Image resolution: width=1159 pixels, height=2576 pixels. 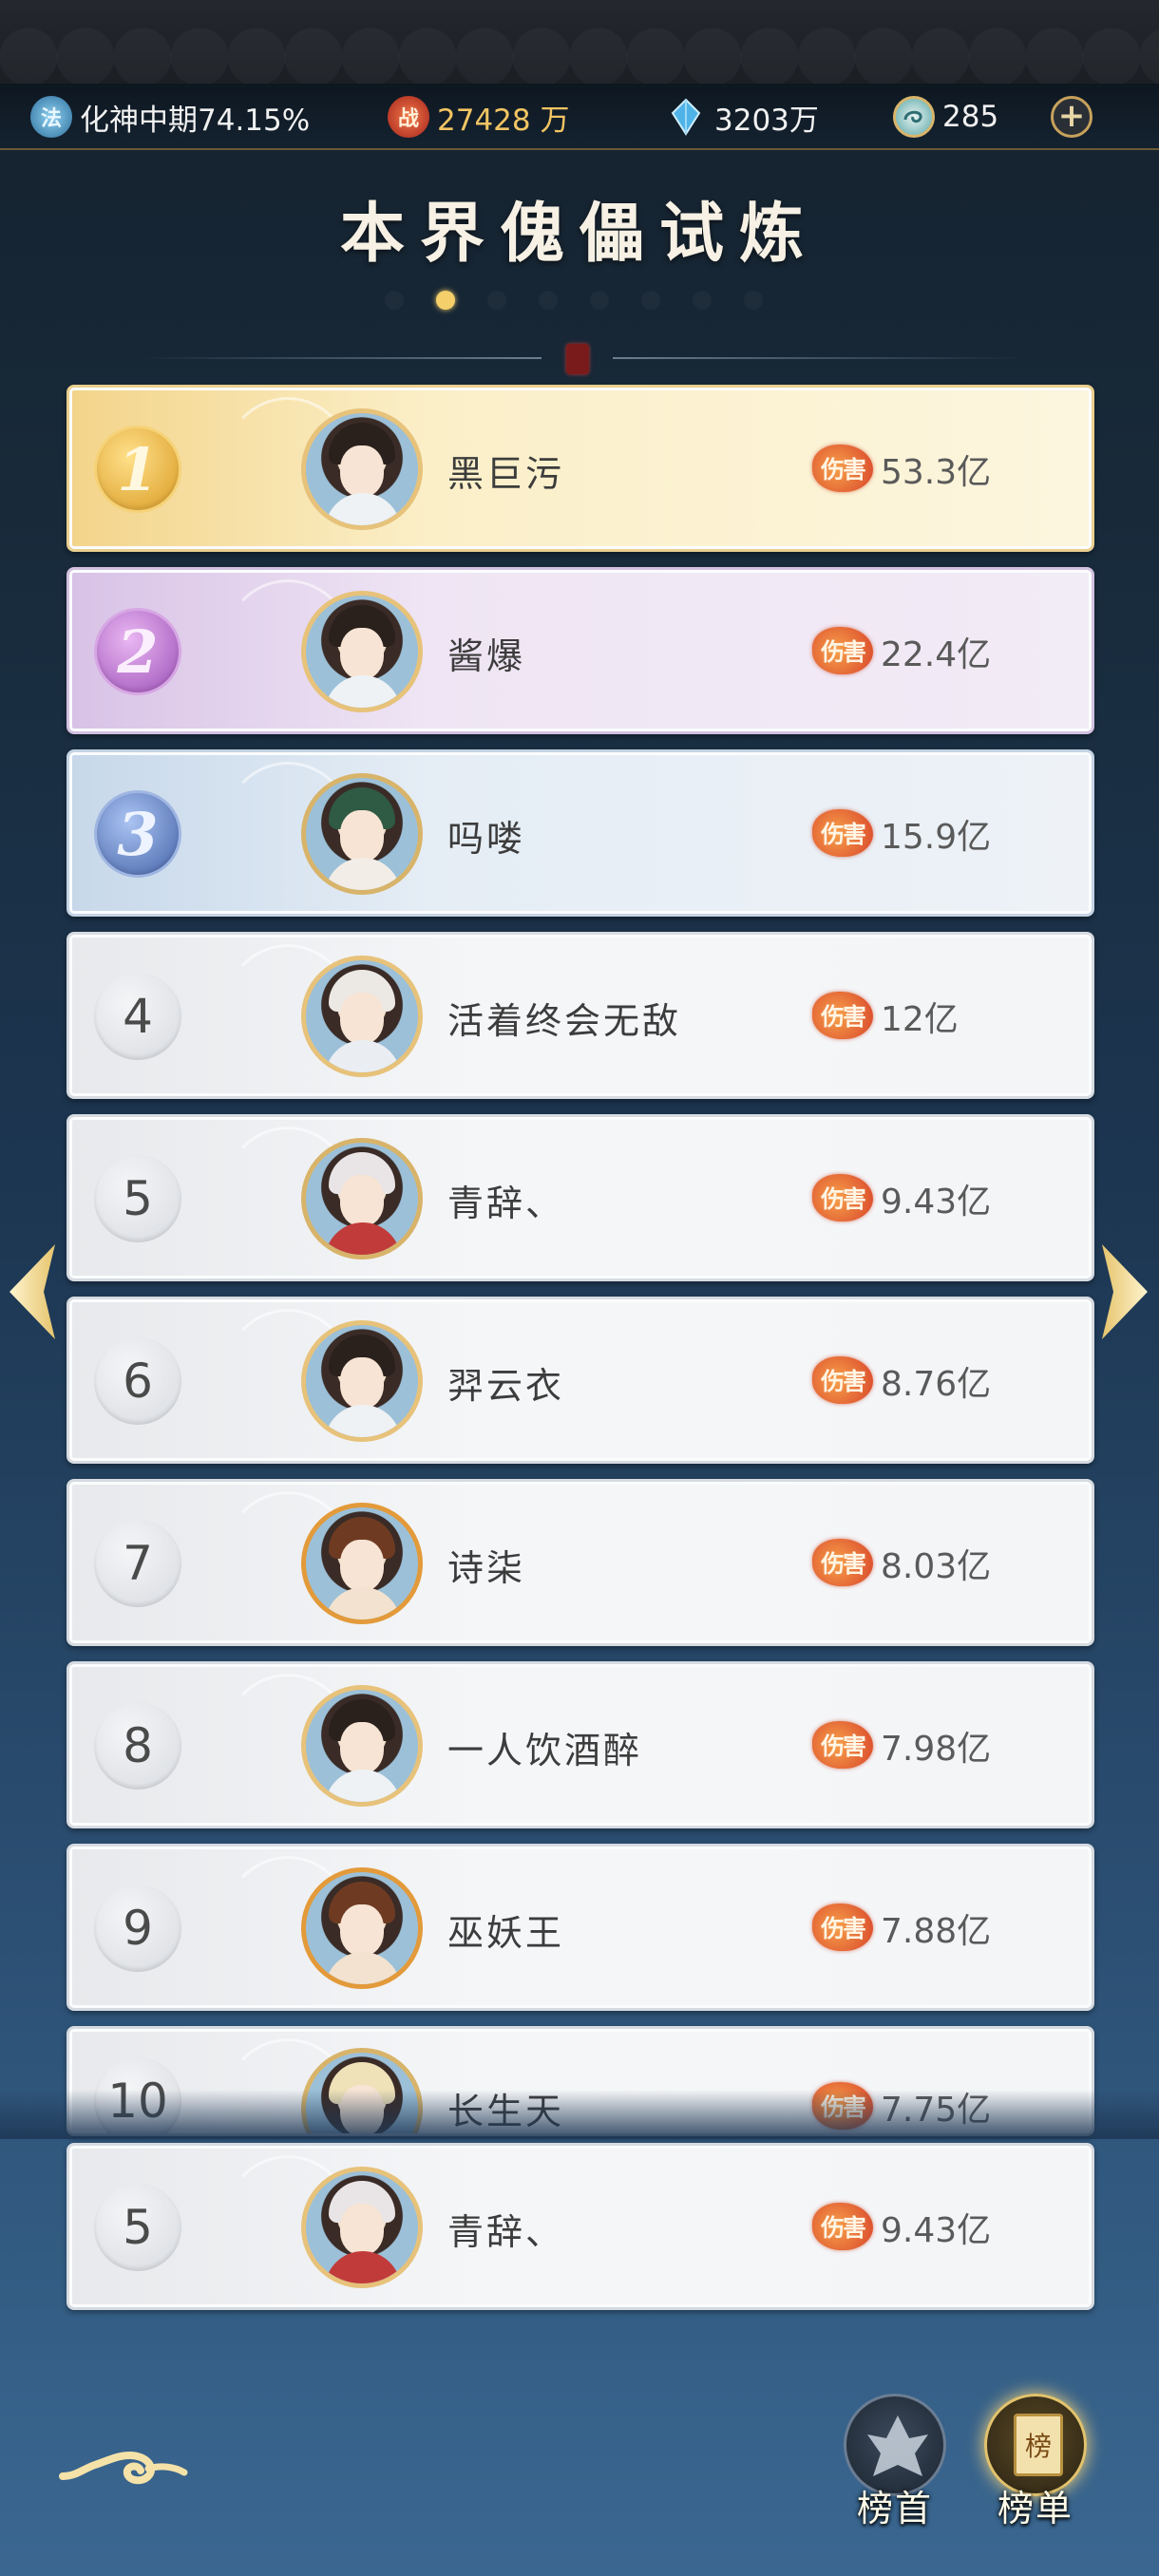 What do you see at coordinates (936, 1931) in the screenshot?
I see `damage-value: 7.88亿` at bounding box center [936, 1931].